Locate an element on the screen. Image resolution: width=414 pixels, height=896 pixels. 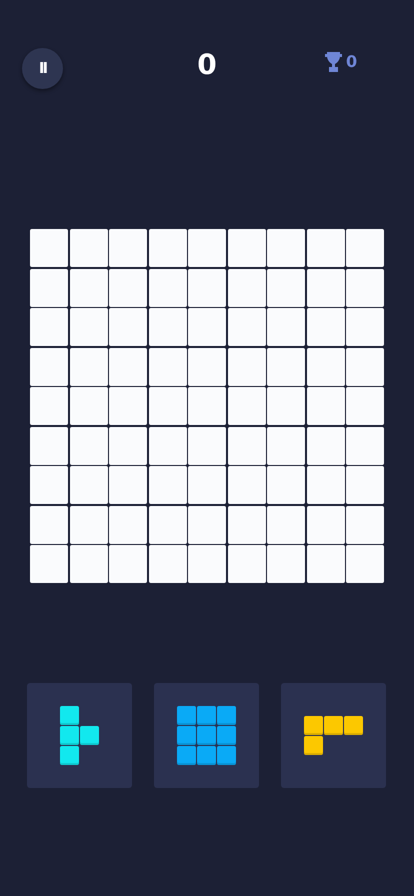
best-score: 0 is located at coordinates (352, 62).